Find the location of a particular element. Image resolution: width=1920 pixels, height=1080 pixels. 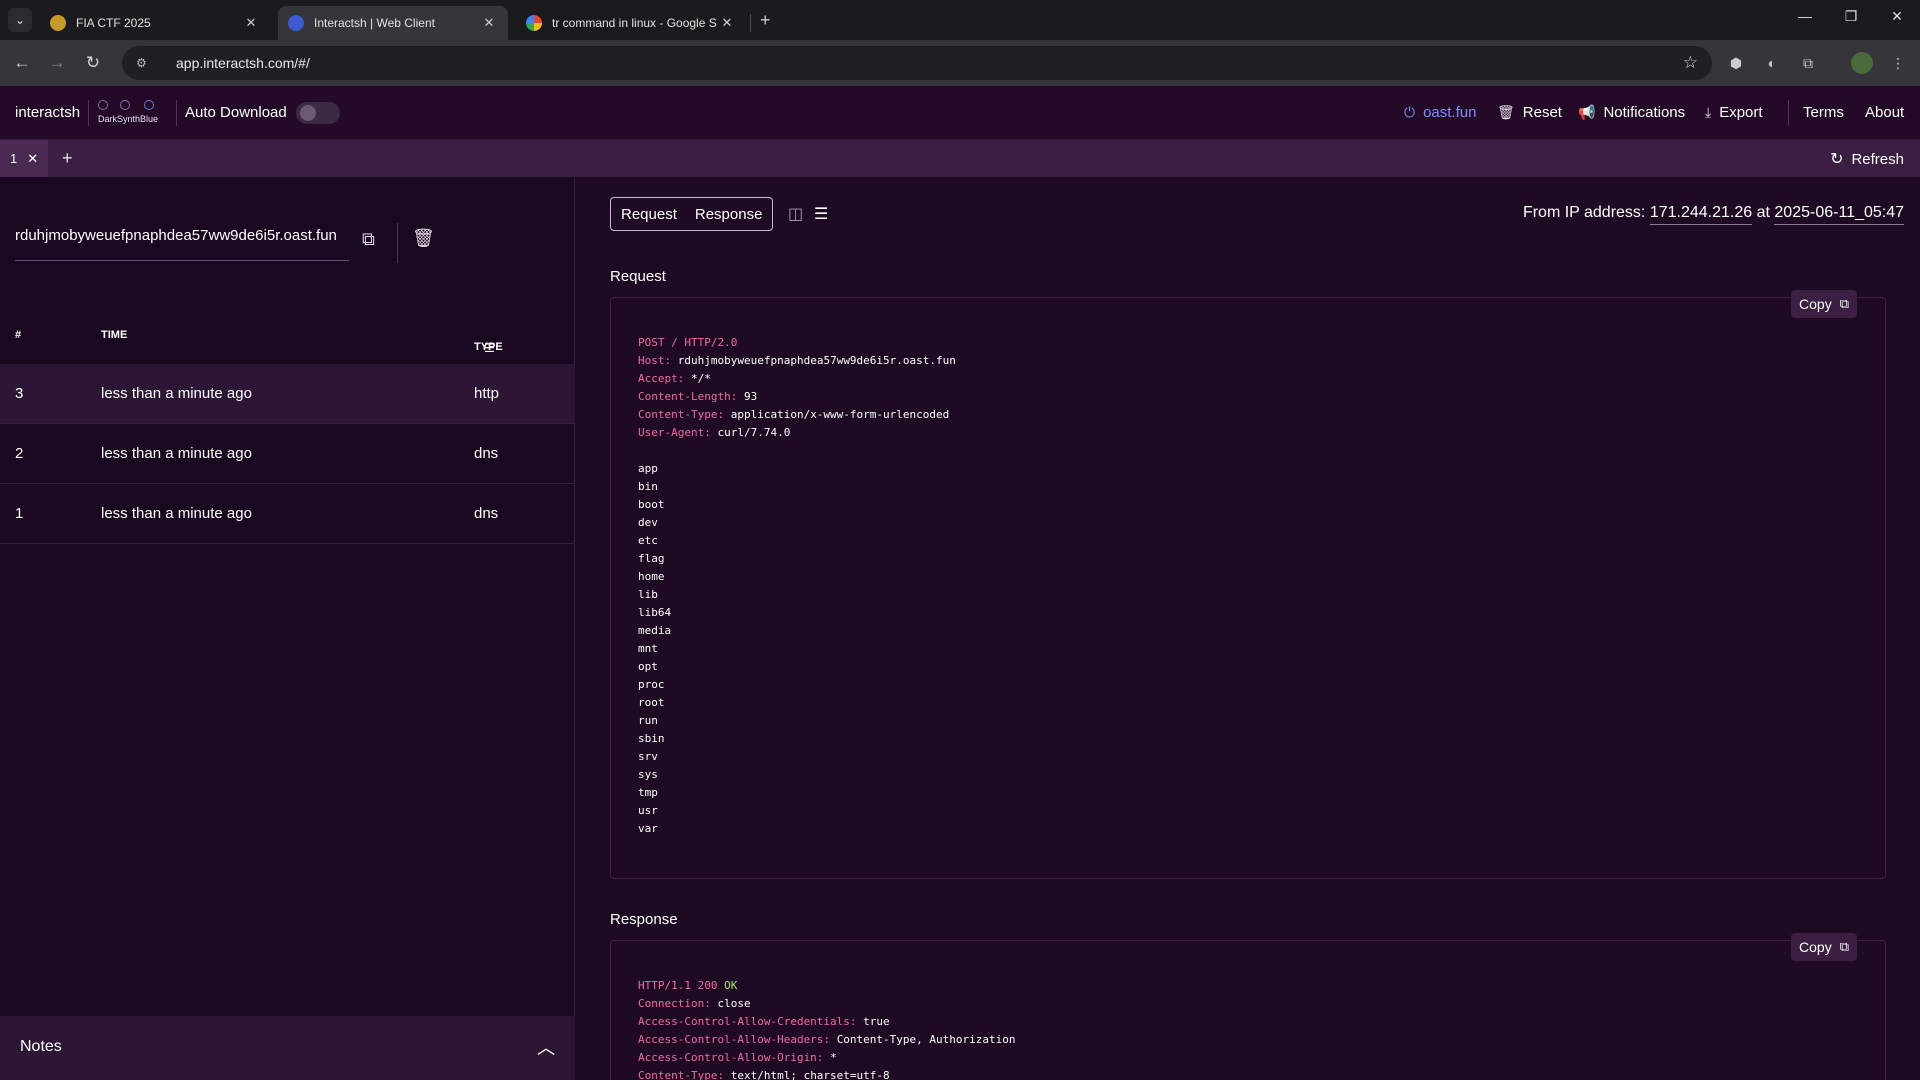

copy-domain-icon: ⧉ is located at coordinates (373, 241).